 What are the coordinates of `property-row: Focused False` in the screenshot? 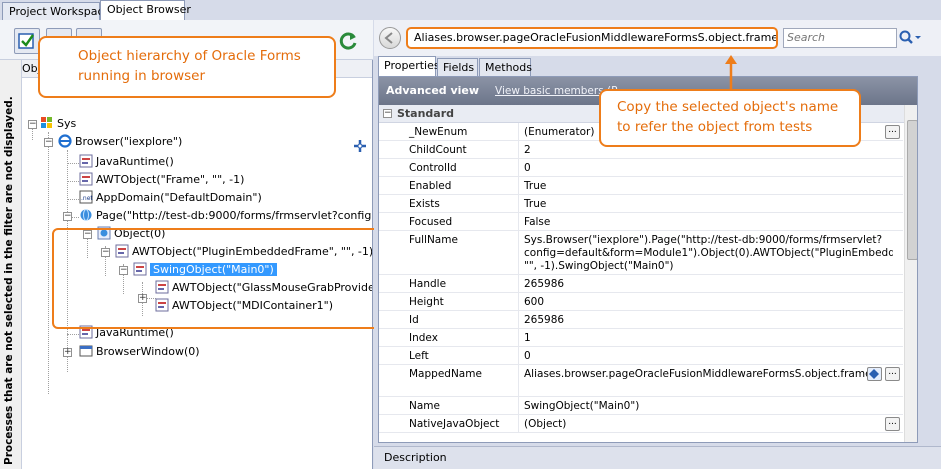 It's located at (641, 222).